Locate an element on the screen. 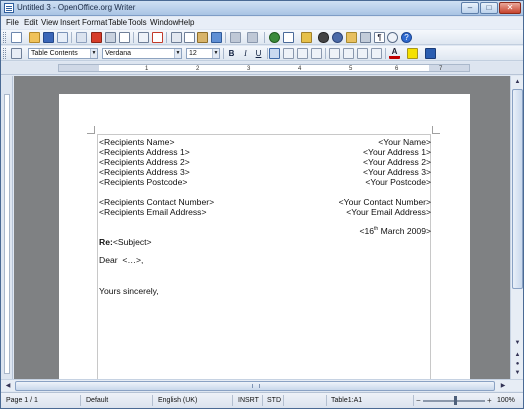 This screenshot has height=409, width=524. scroll-right-icon: ▶ is located at coordinates (503, 386).